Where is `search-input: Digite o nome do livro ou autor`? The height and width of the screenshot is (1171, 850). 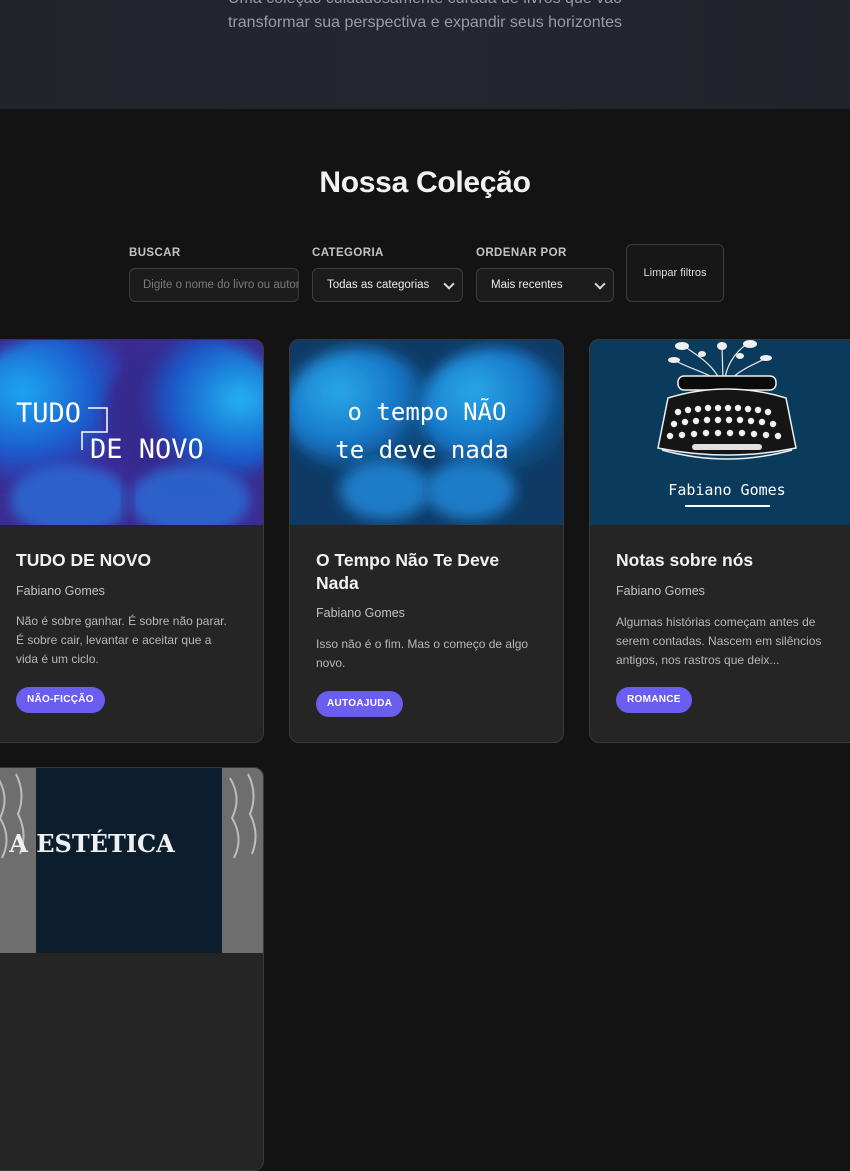
search-input: Digite o nome do livro ou autor is located at coordinates (214, 285).